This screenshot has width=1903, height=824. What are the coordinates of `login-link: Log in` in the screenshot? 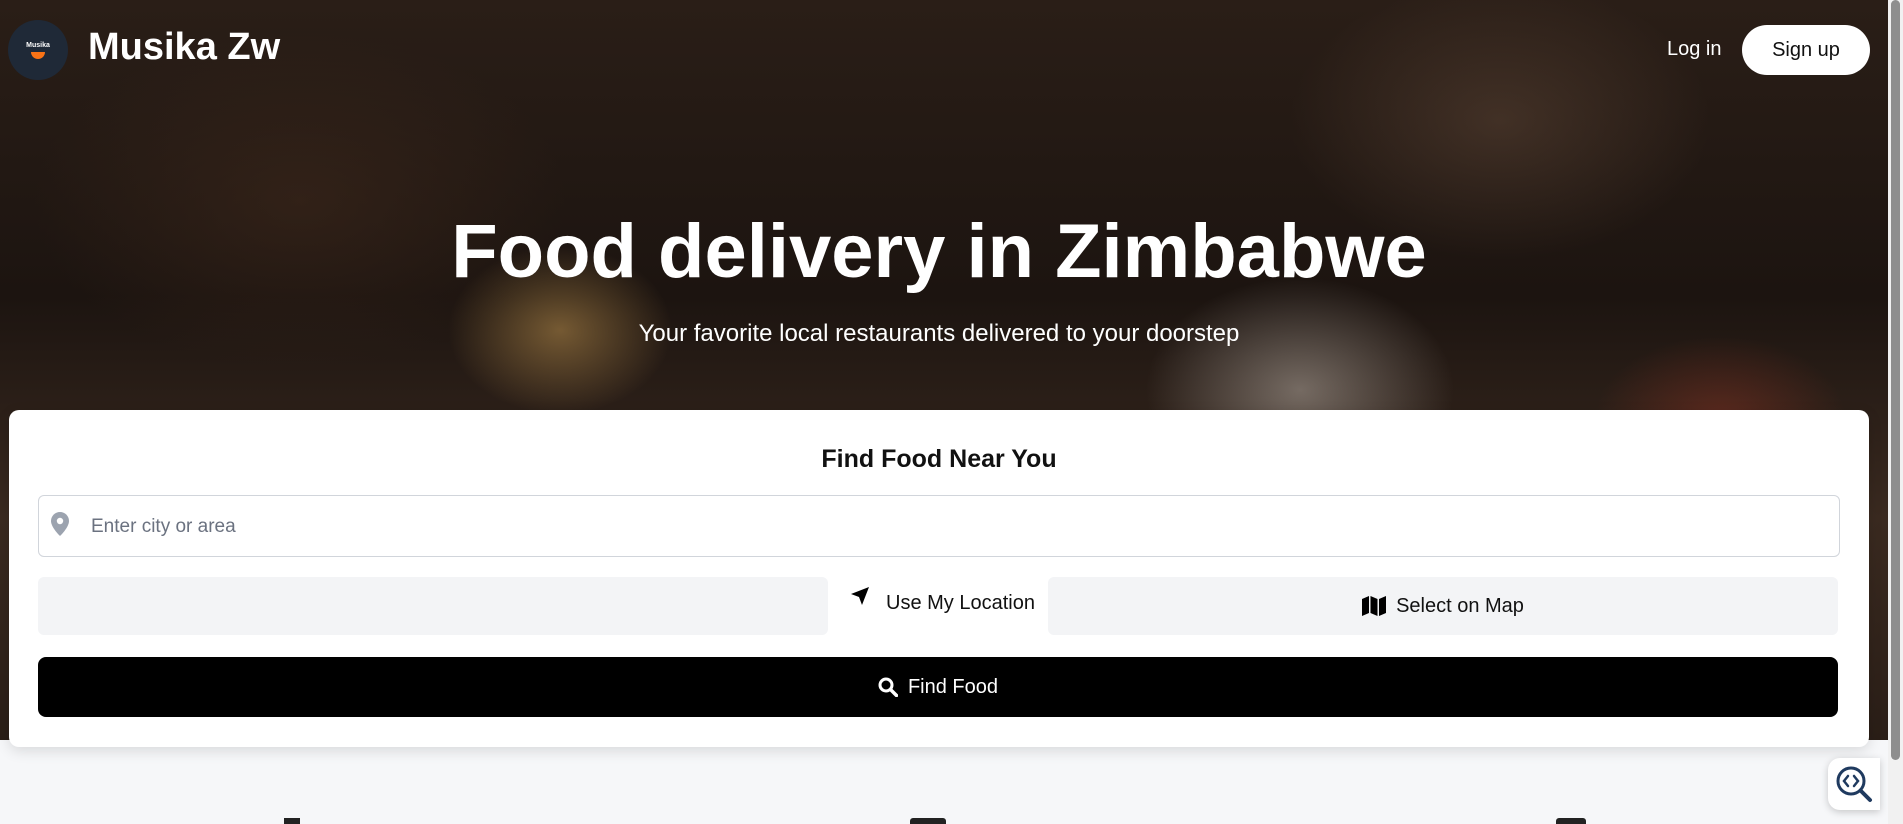 It's located at (1694, 49).